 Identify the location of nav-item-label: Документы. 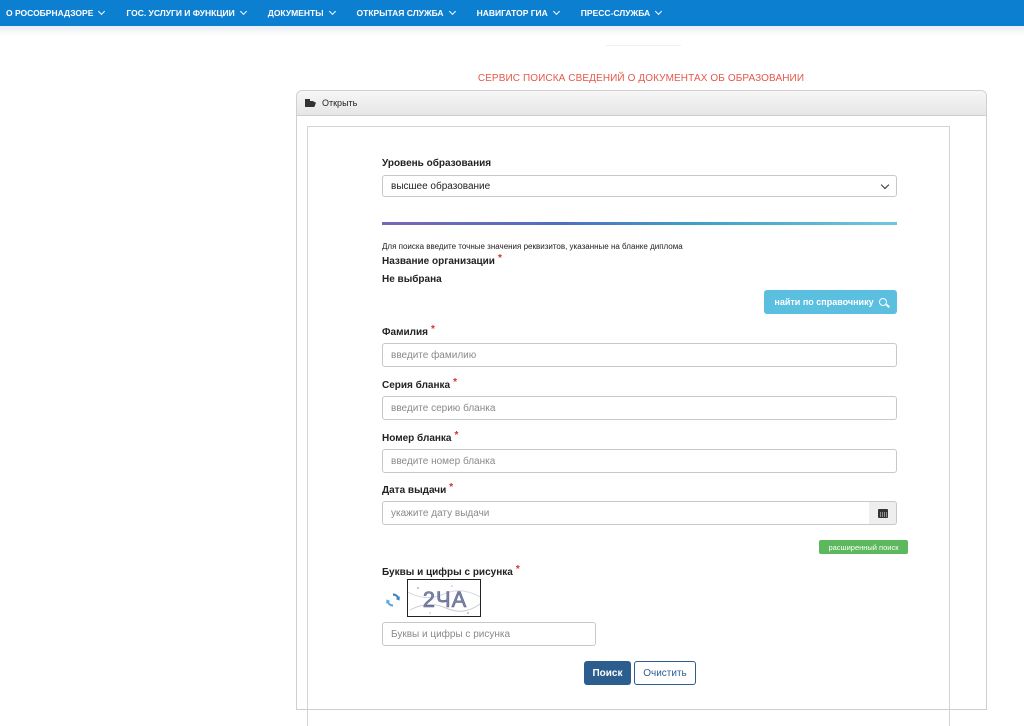
(295, 13).